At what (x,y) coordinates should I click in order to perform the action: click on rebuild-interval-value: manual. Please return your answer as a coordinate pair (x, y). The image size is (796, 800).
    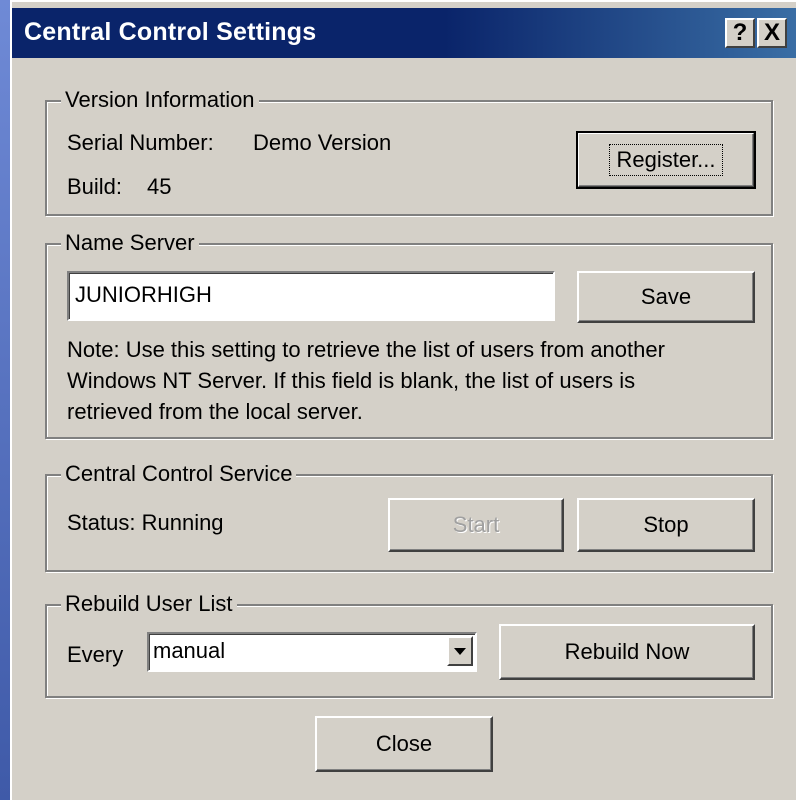
    Looking at the image, I should click on (189, 650).